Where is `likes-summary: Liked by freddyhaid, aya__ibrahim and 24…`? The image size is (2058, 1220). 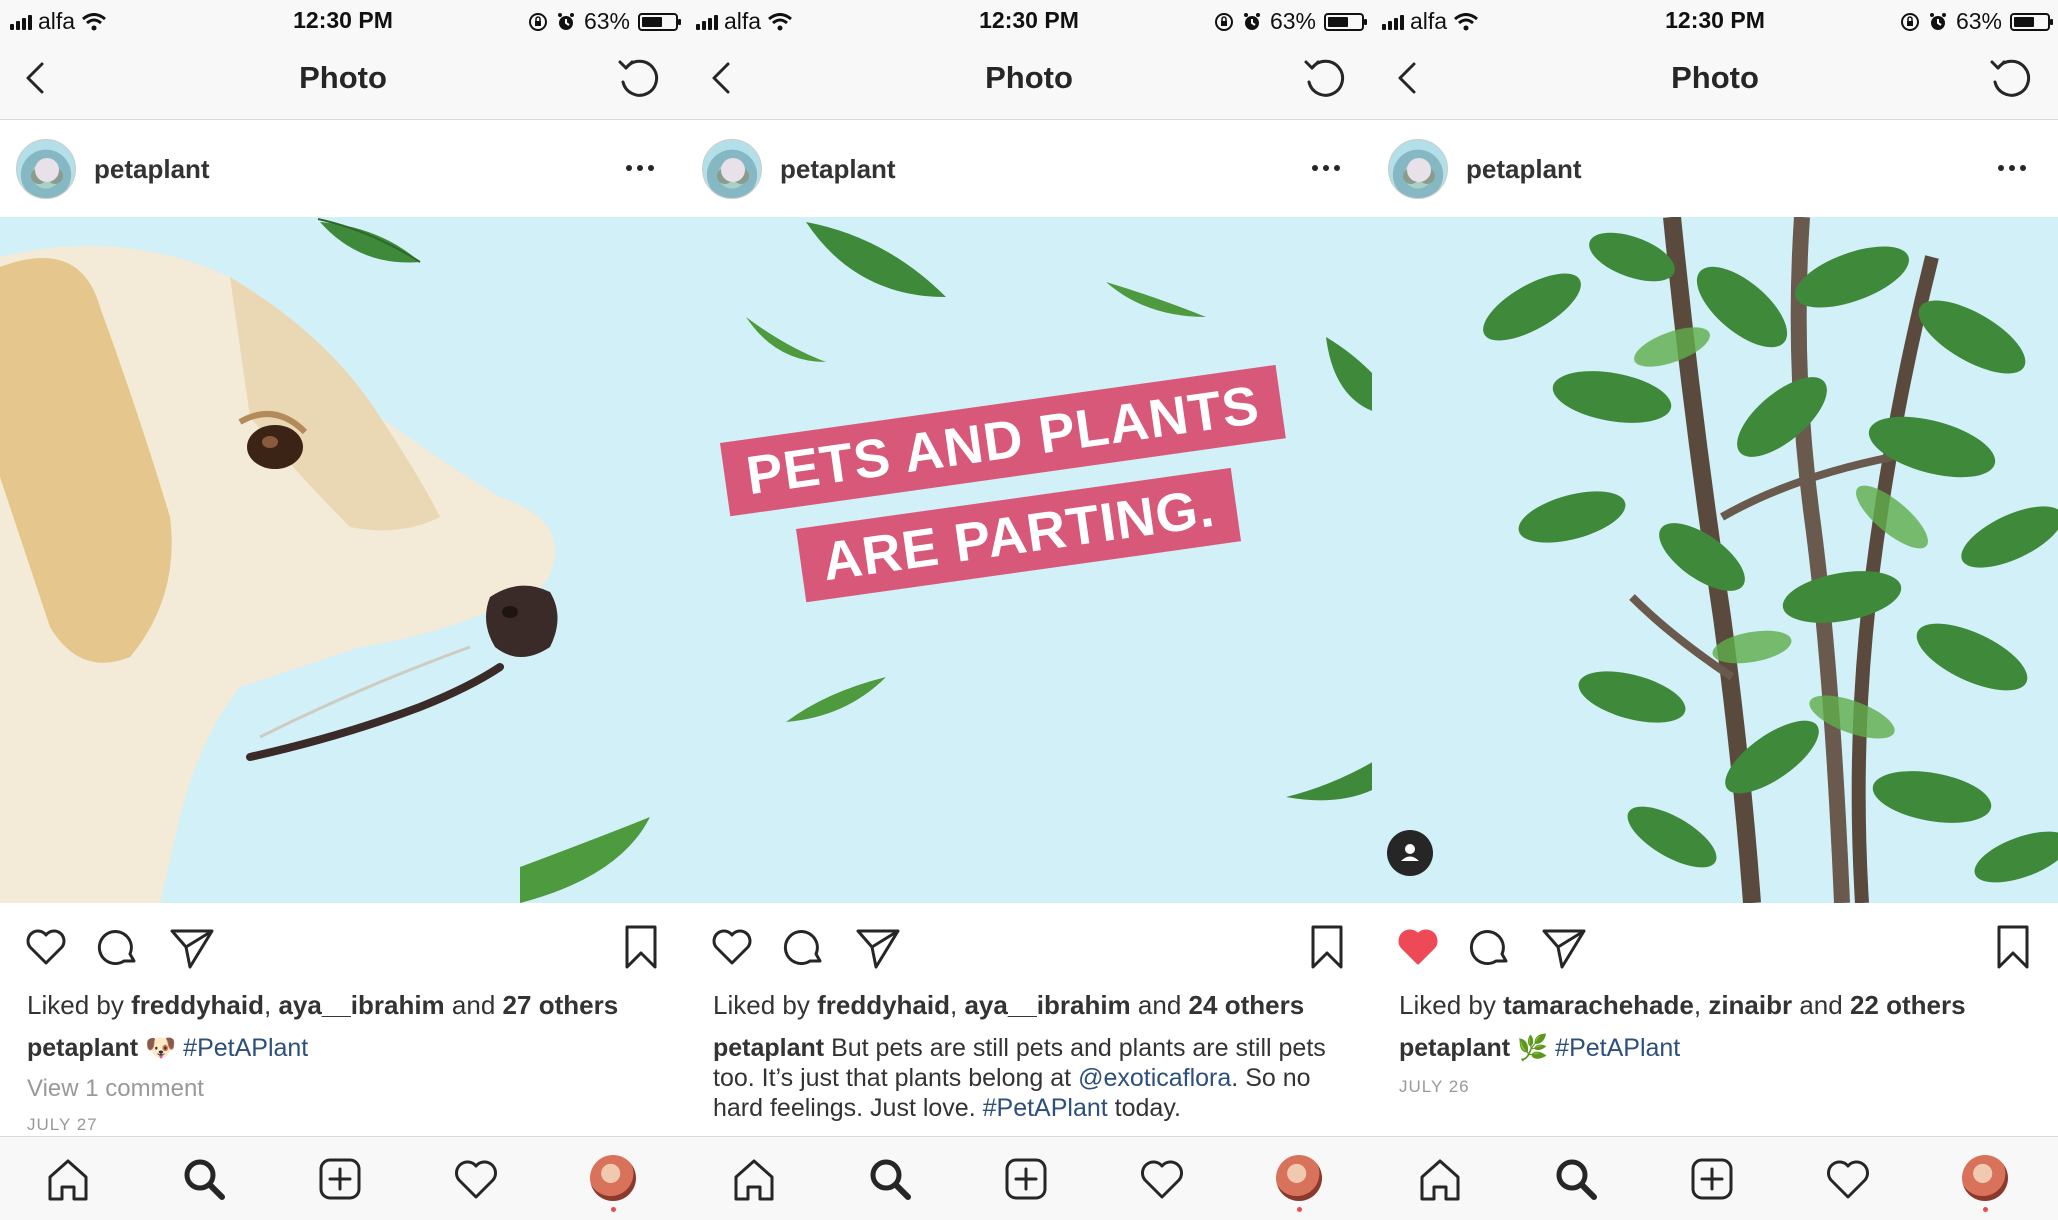
likes-summary: Liked by freddyhaid, aya__ibrahim and 24… is located at coordinates (1009, 1005).